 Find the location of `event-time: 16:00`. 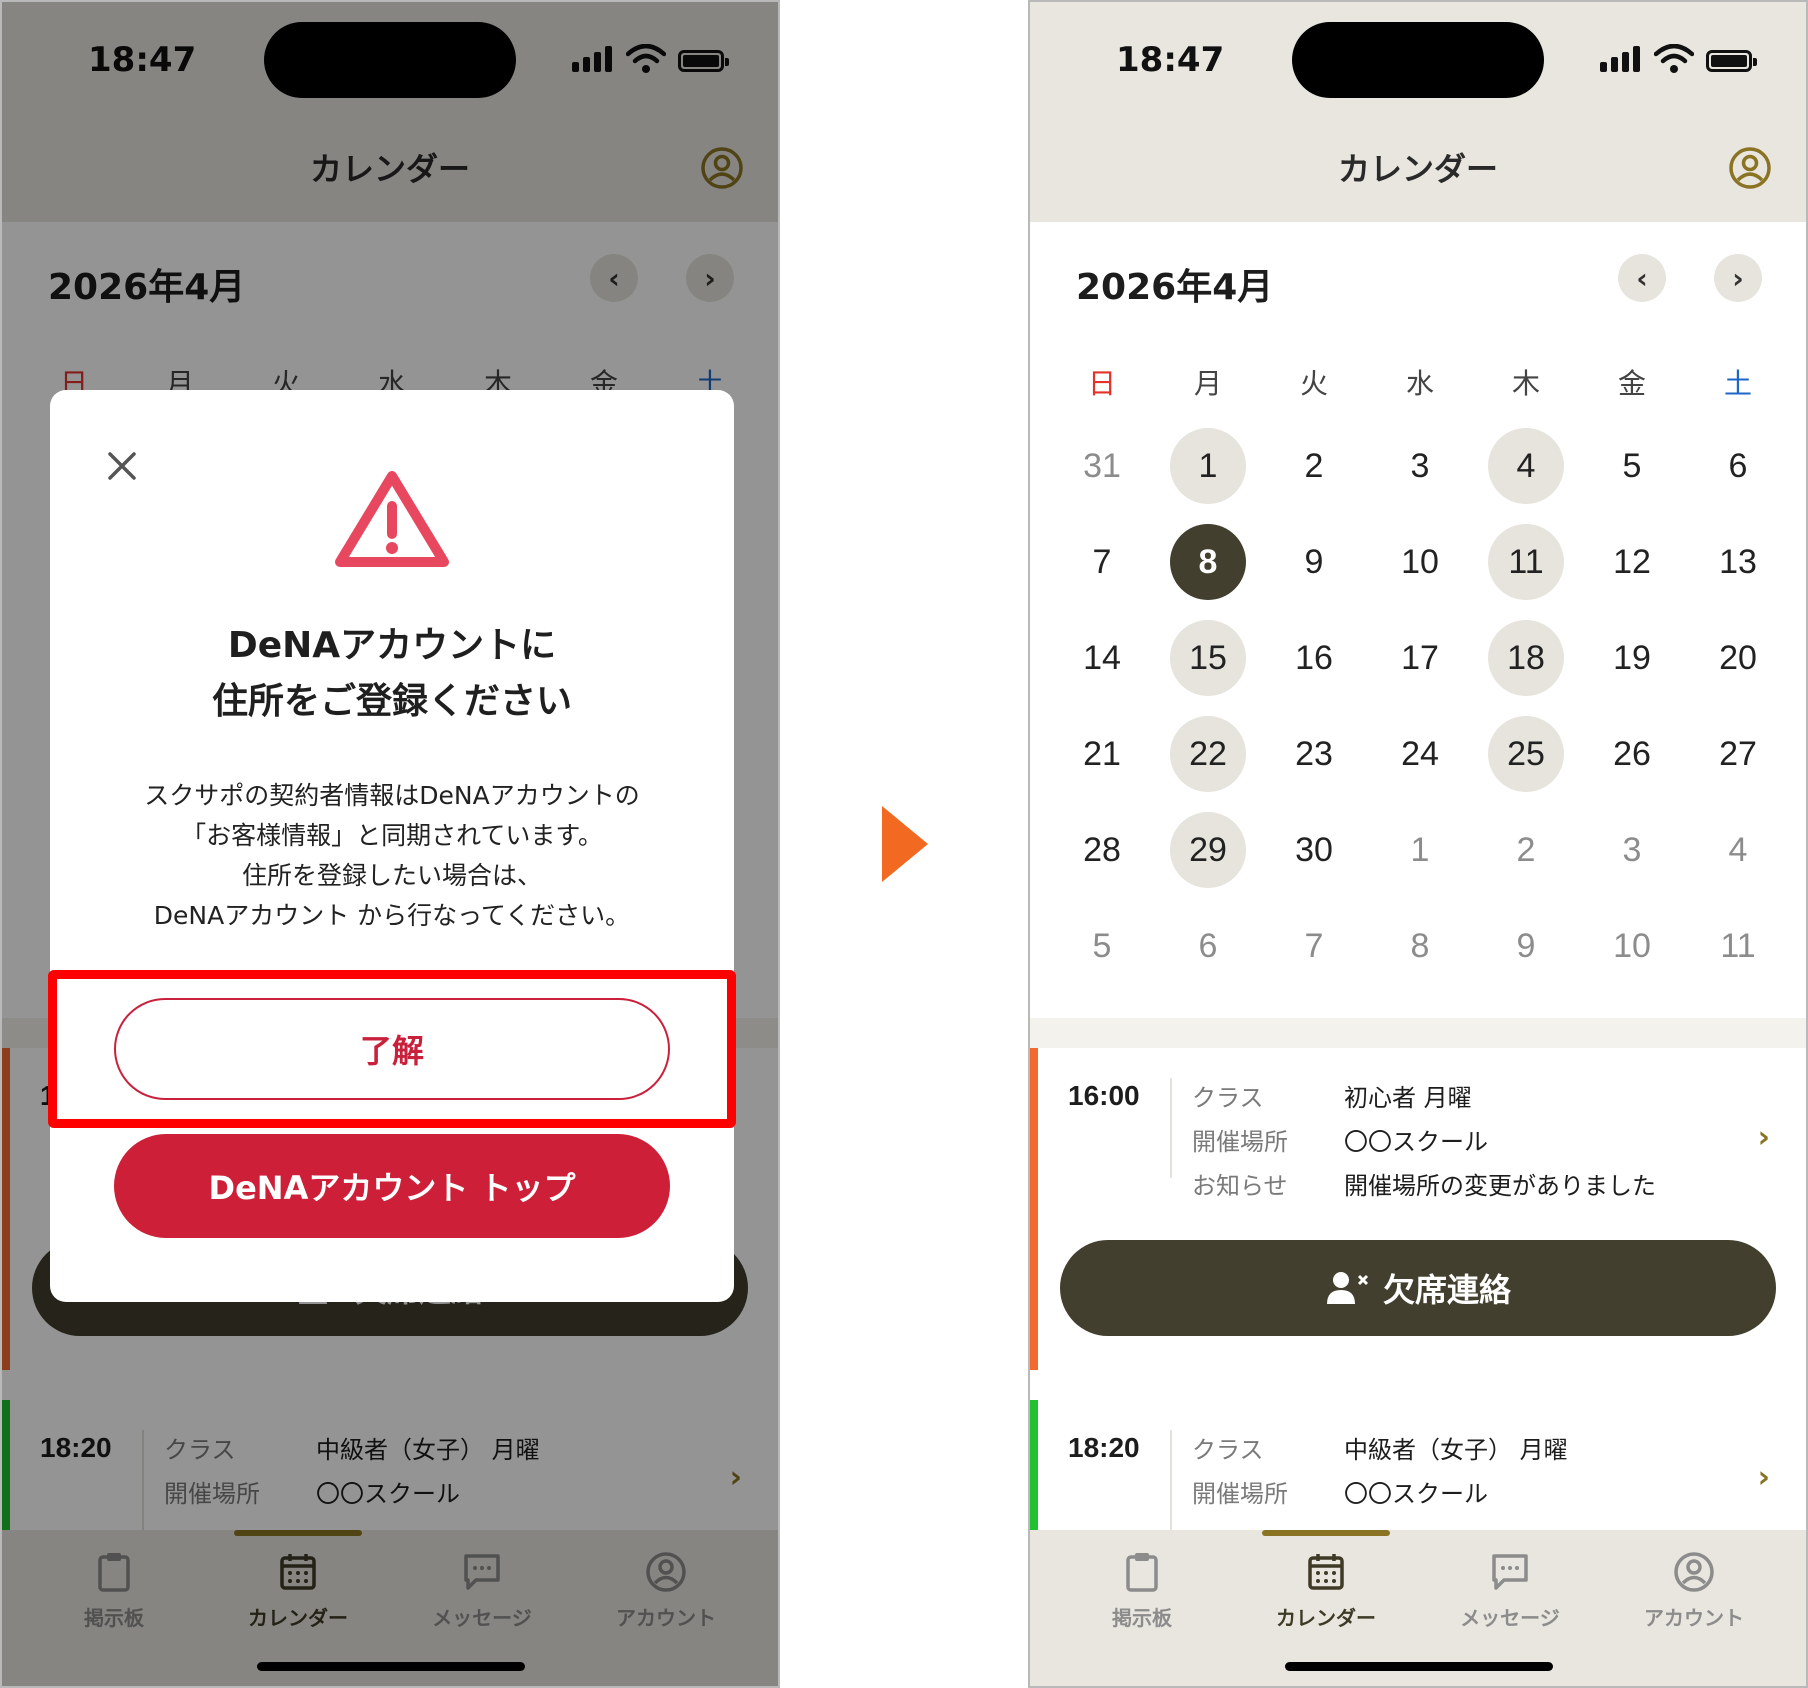

event-time: 16:00 is located at coordinates (1104, 1095).